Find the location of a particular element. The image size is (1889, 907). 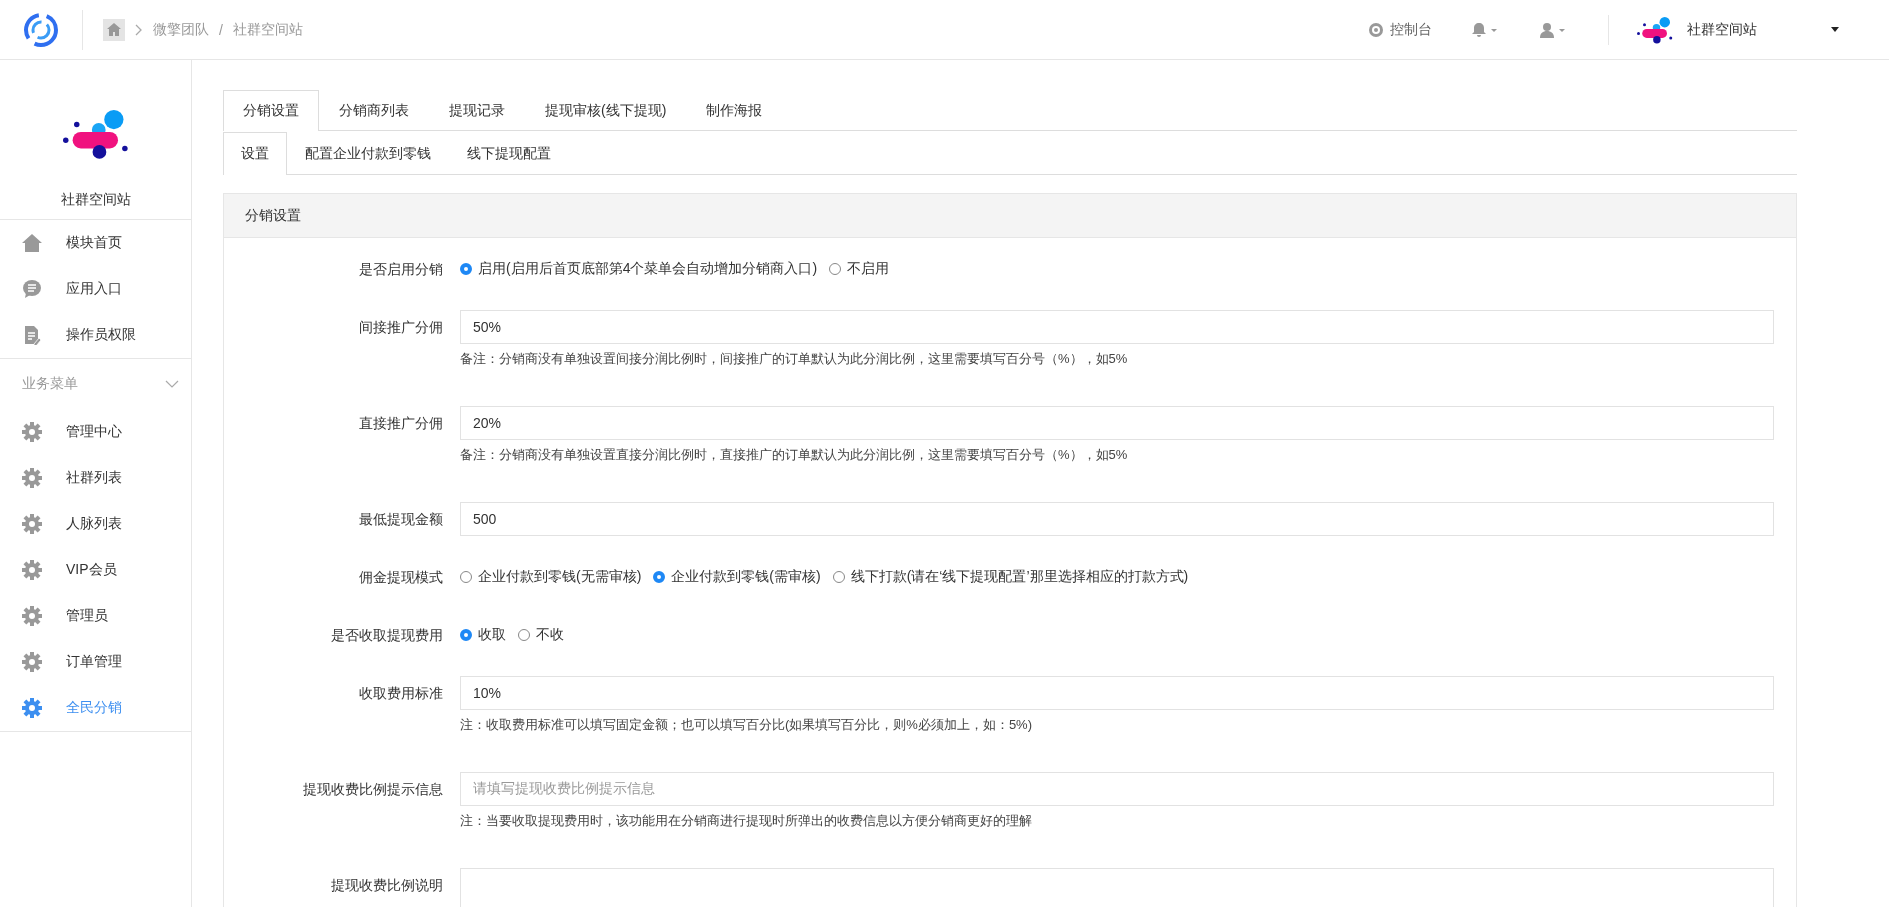

radio-option: 不收 is located at coordinates (541, 635).